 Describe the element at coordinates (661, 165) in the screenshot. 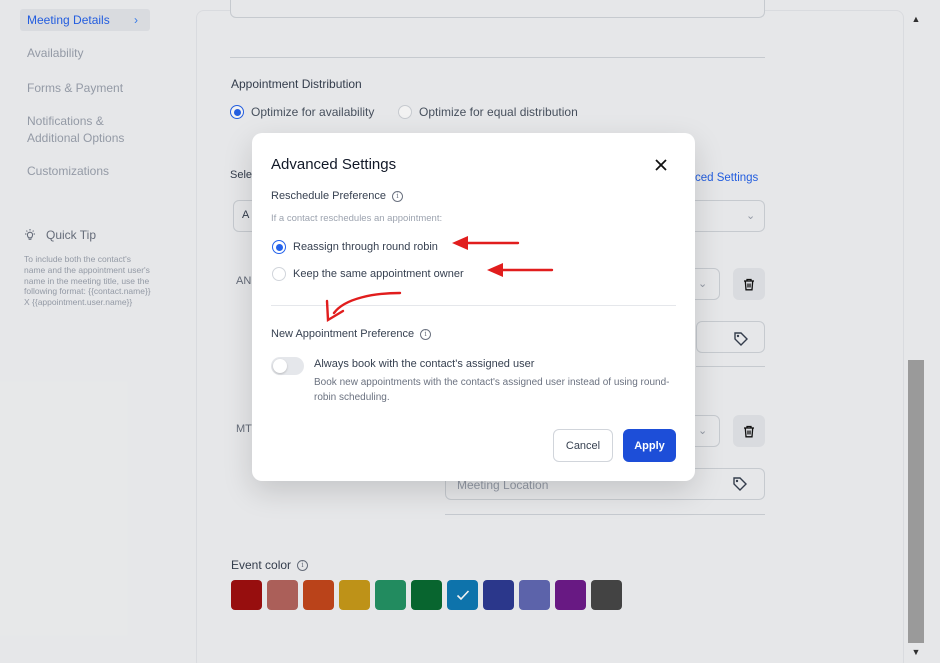

I see `close-icon` at that location.